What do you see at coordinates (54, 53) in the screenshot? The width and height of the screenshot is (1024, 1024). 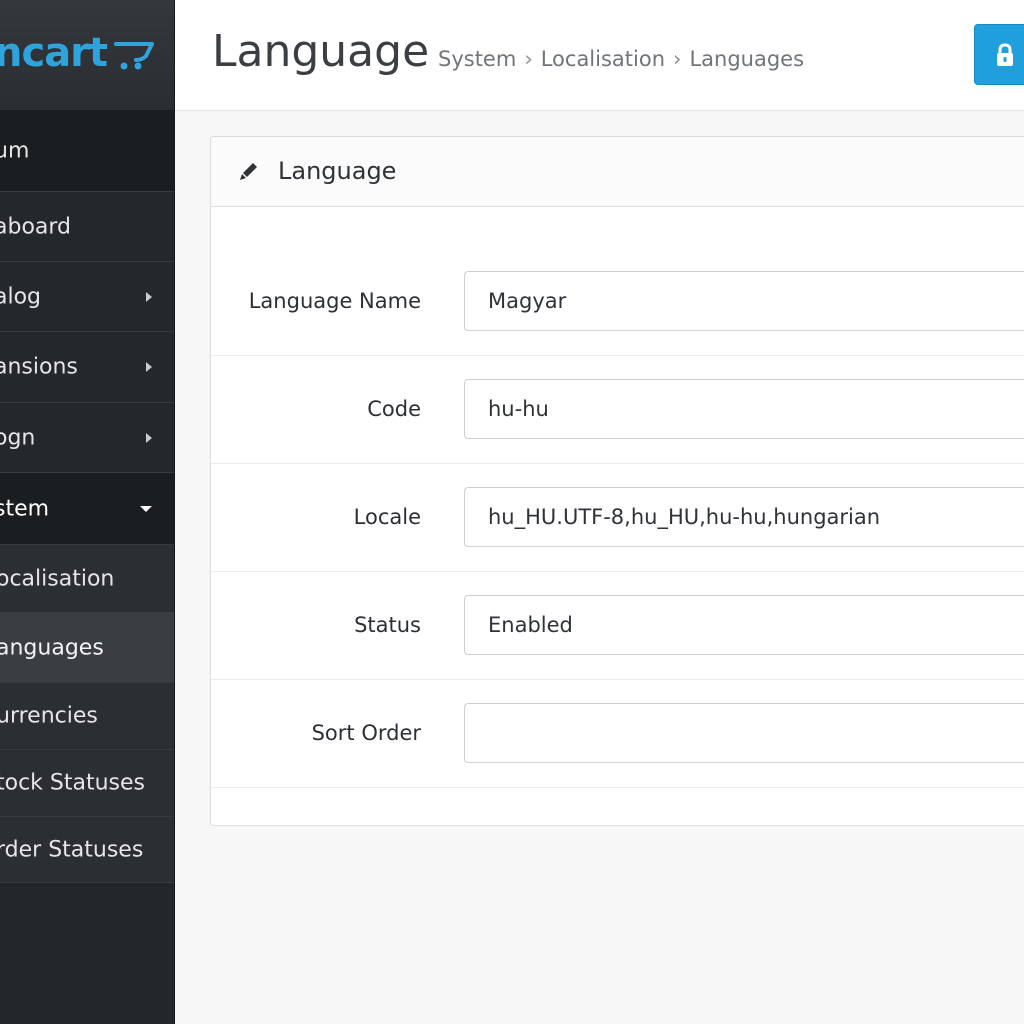 I see `brand-name: ncart` at bounding box center [54, 53].